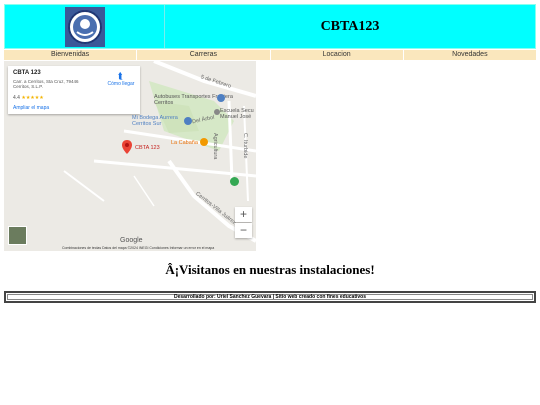 The height and width of the screenshot is (405, 540). What do you see at coordinates (217, 112) in the screenshot?
I see `school-icon` at bounding box center [217, 112].